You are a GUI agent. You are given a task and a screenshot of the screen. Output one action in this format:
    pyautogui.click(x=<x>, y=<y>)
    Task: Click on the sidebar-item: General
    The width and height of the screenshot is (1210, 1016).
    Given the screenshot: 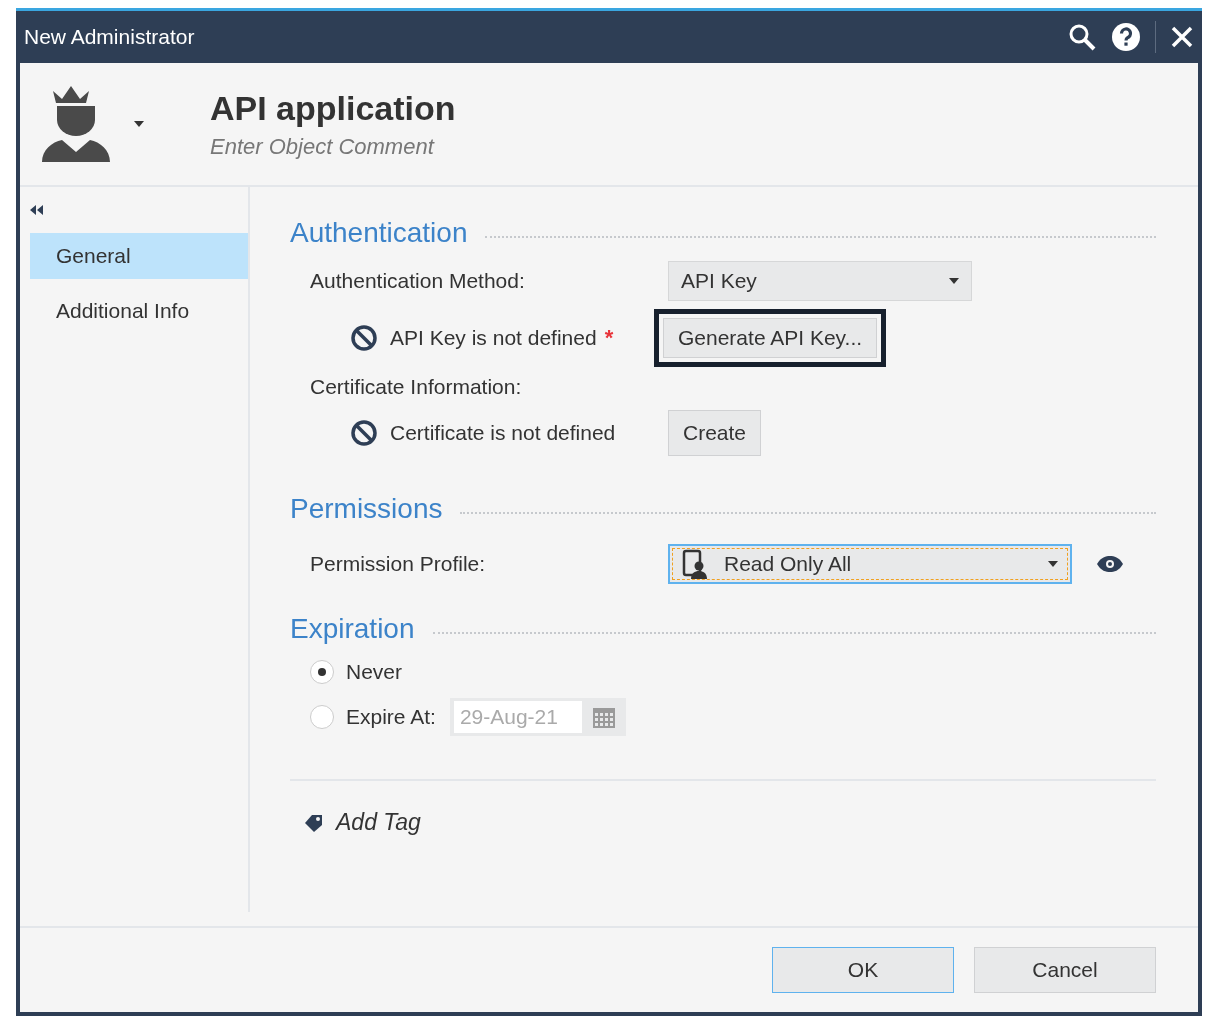 What is the action you would take?
    pyautogui.click(x=139, y=256)
    